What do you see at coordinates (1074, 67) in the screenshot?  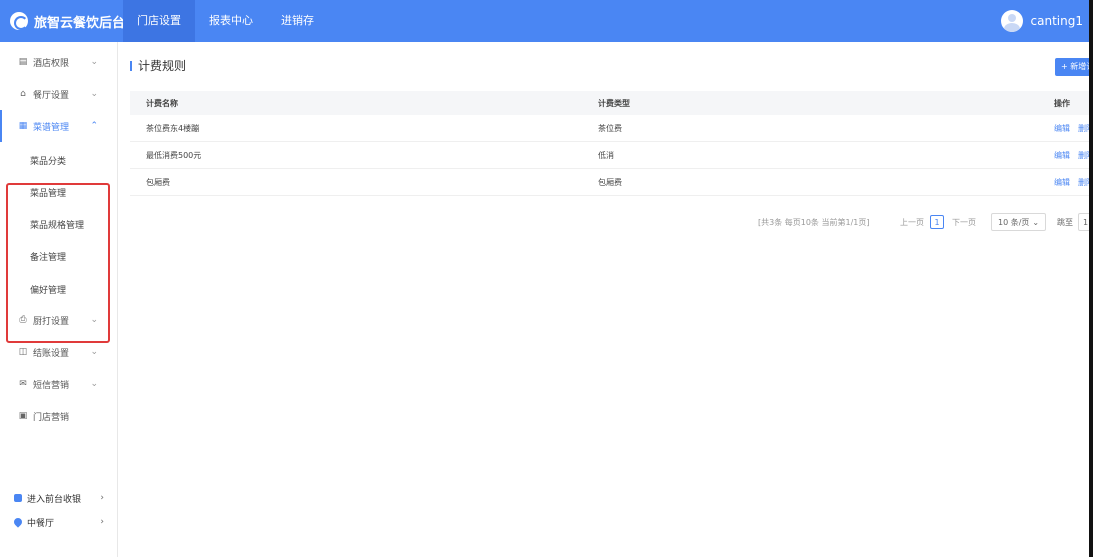 I see `add-billing-rule-button: + 新增计` at bounding box center [1074, 67].